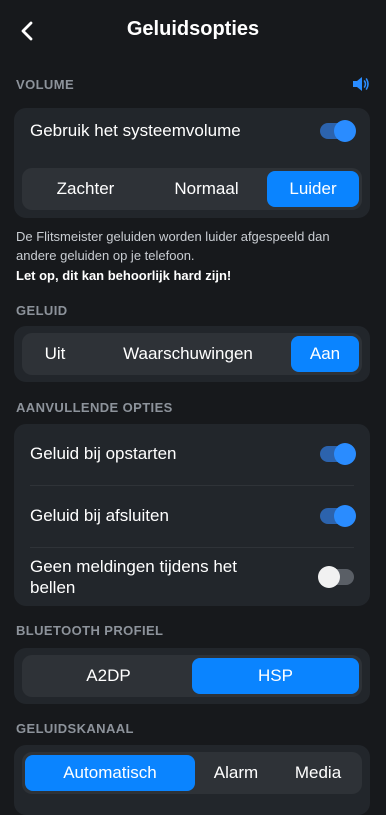  What do you see at coordinates (55, 354) in the screenshot?
I see `sound-option-uit: Uit` at bounding box center [55, 354].